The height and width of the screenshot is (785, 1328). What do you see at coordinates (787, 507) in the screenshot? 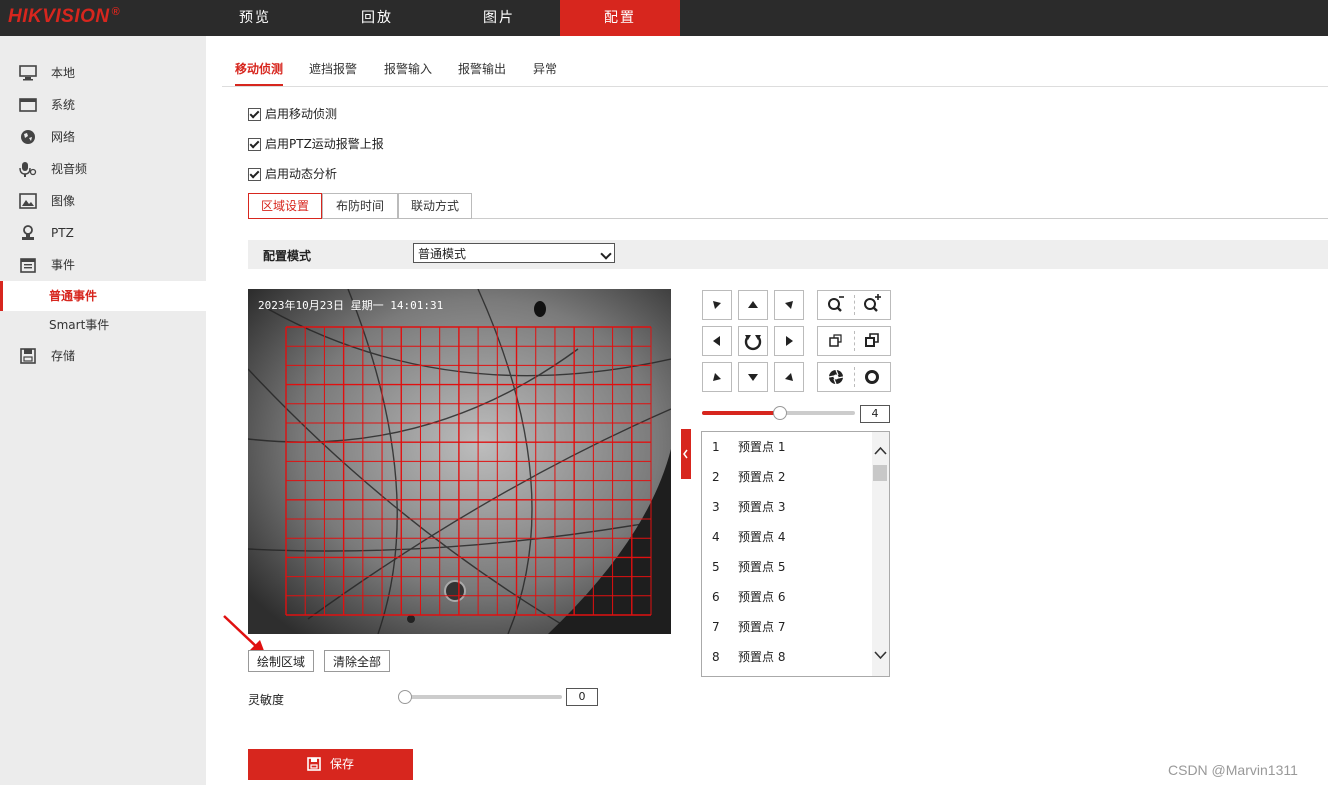
I see `list-item: 3 预置点 3` at bounding box center [787, 507].